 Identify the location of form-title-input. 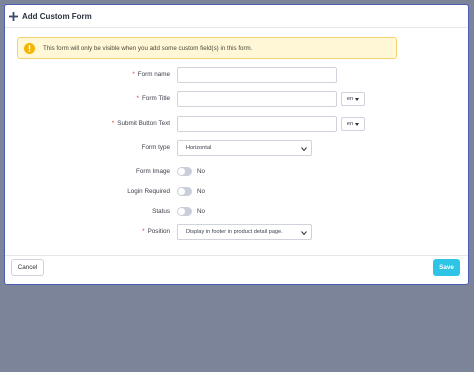
(257, 99).